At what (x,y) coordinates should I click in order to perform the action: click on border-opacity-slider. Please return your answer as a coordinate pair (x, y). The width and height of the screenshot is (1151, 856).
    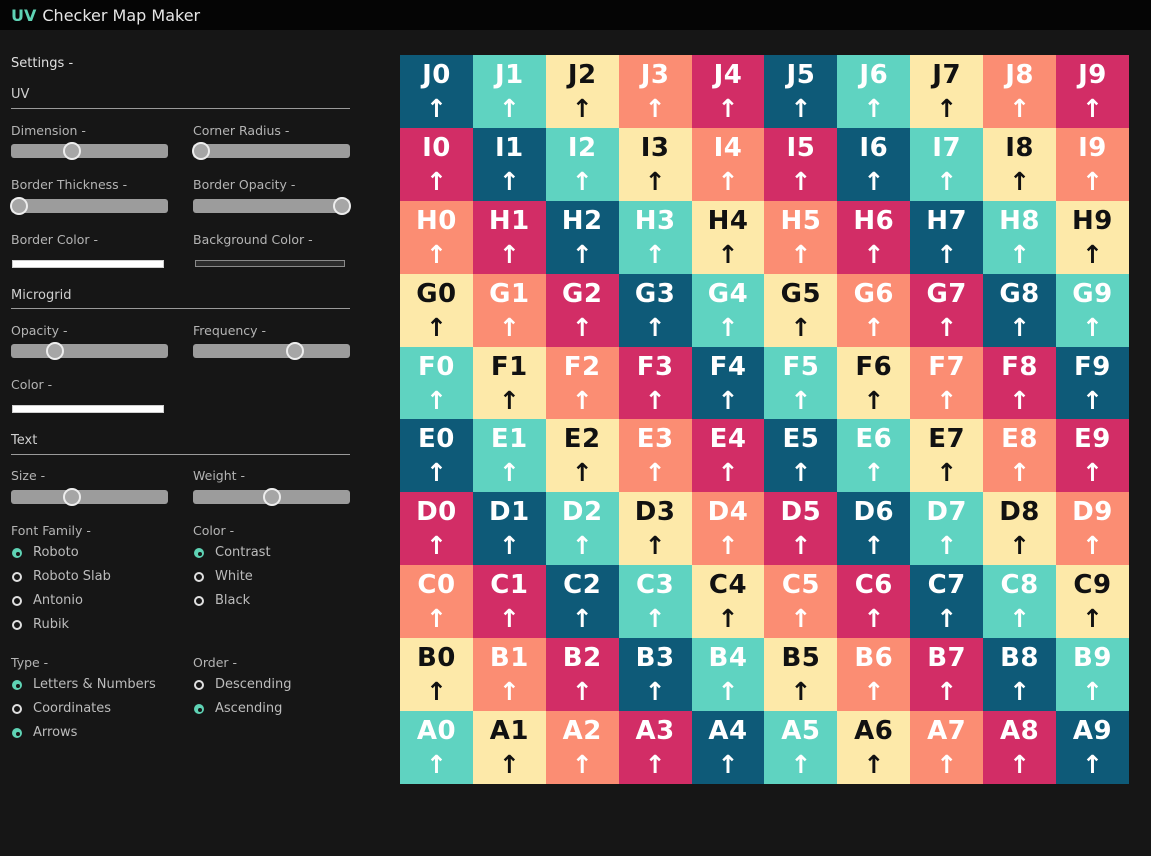
    Looking at the image, I should click on (272, 206).